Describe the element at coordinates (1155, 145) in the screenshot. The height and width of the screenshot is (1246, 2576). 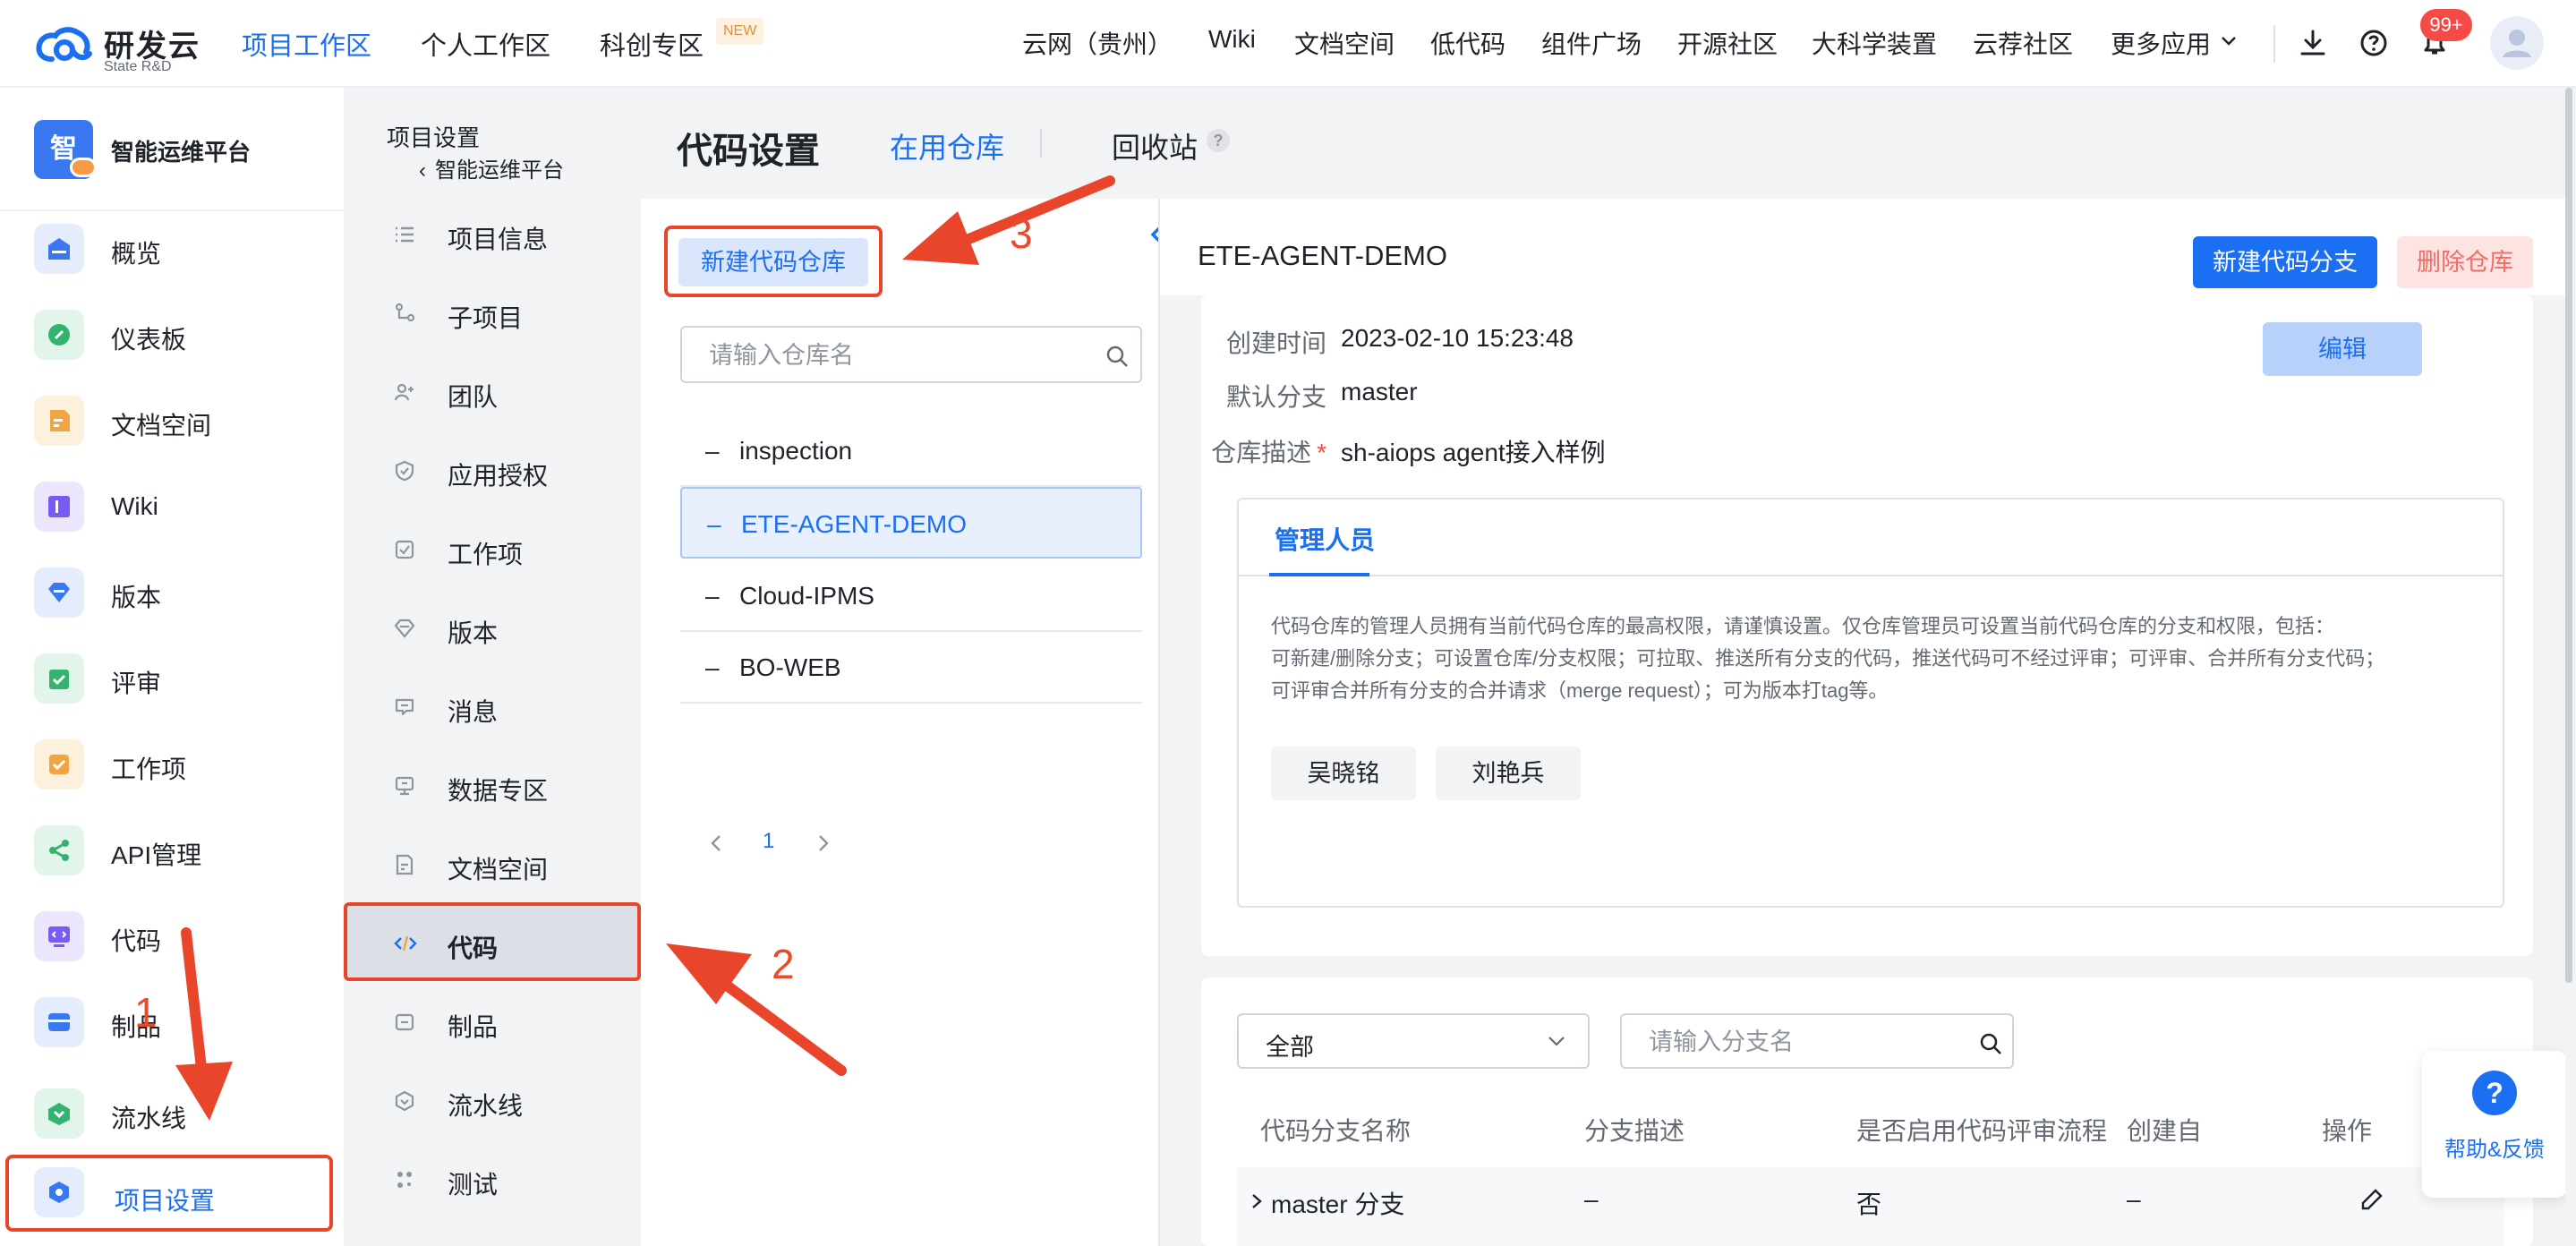
I see `tab-recycle-bin: 回收站` at that location.